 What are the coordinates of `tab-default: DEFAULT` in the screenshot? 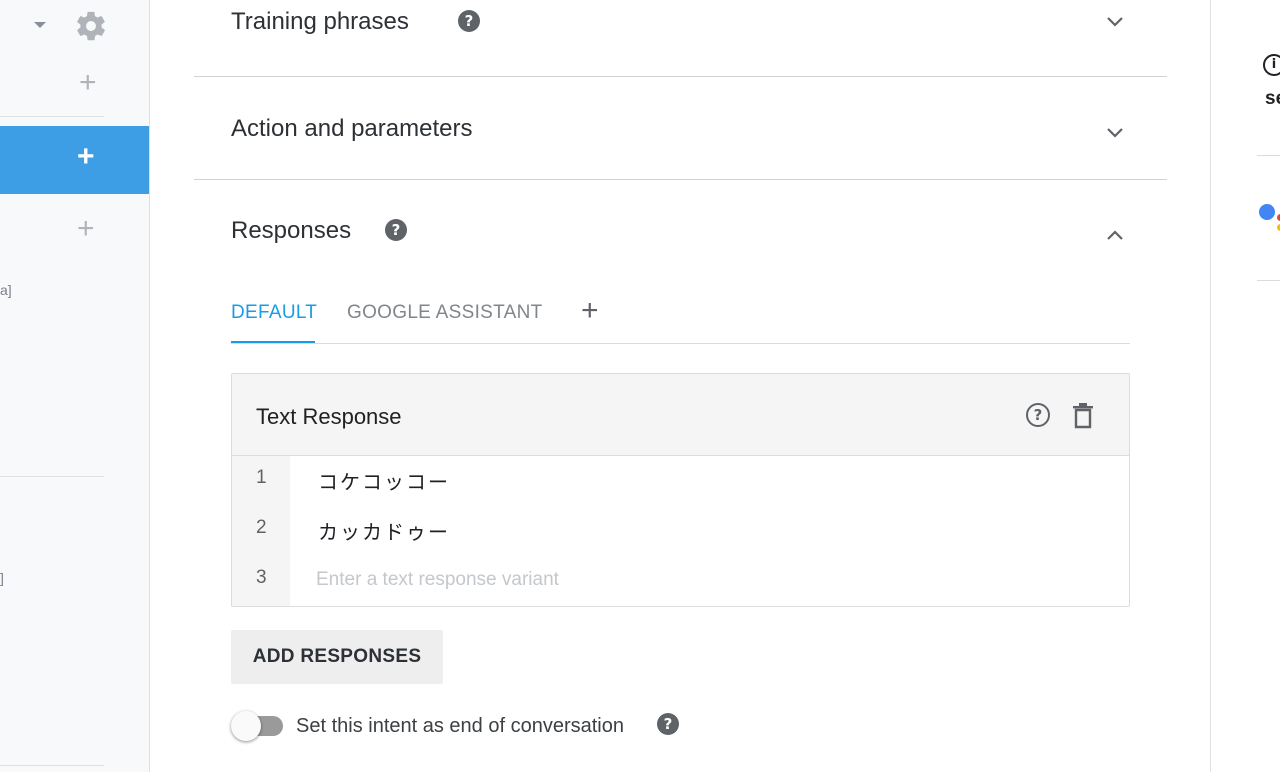 It's located at (274, 313).